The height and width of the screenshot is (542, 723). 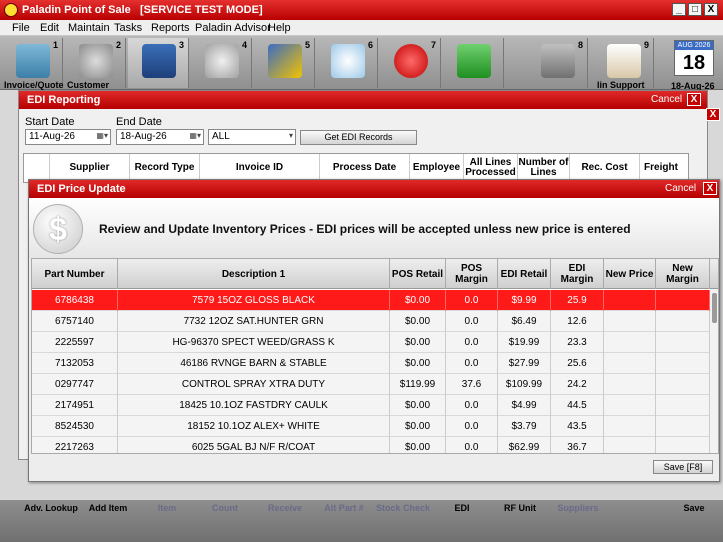 I want to click on stock-check-button: Stock Check, so click(x=403, y=510).